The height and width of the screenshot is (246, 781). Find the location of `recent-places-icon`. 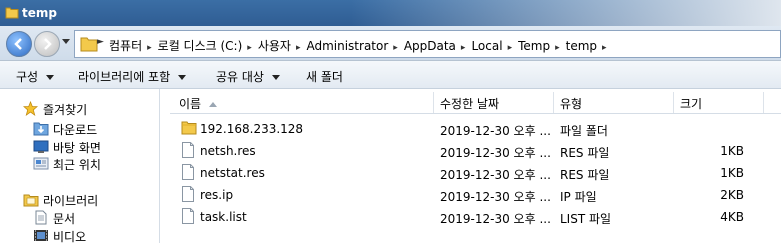

recent-places-icon is located at coordinates (41, 165).